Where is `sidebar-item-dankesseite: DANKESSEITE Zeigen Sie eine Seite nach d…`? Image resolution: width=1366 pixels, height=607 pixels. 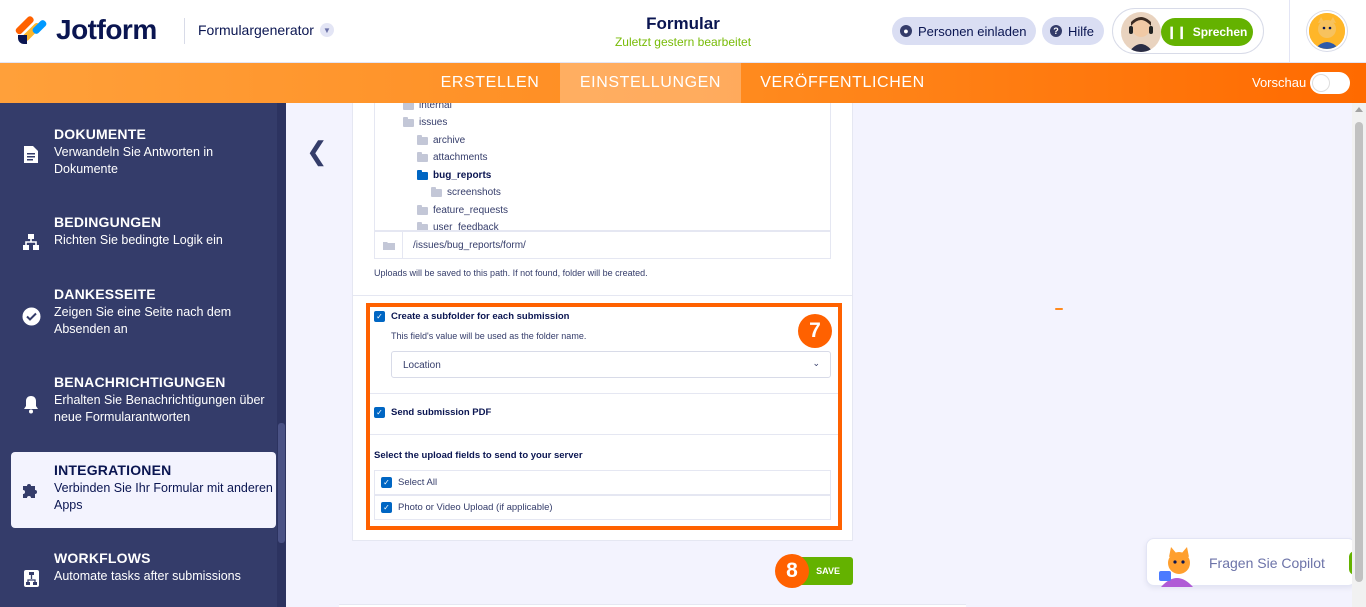 sidebar-item-dankesseite: DANKESSEITE Zeigen Sie eine Seite nach d… is located at coordinates (143, 316).